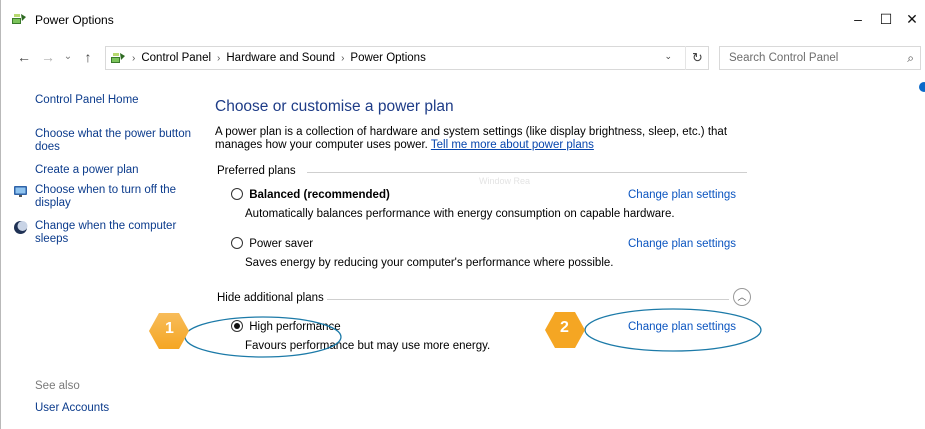  Describe the element at coordinates (88, 57) in the screenshot. I see `up-arrow-icon: ↑` at that location.